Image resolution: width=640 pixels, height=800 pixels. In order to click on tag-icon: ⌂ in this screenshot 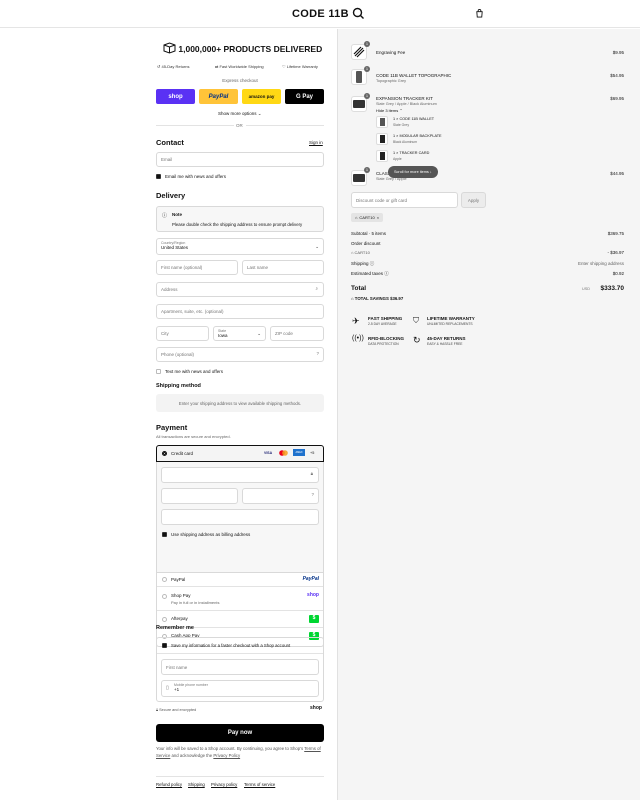, I will do `click(356, 217)`.